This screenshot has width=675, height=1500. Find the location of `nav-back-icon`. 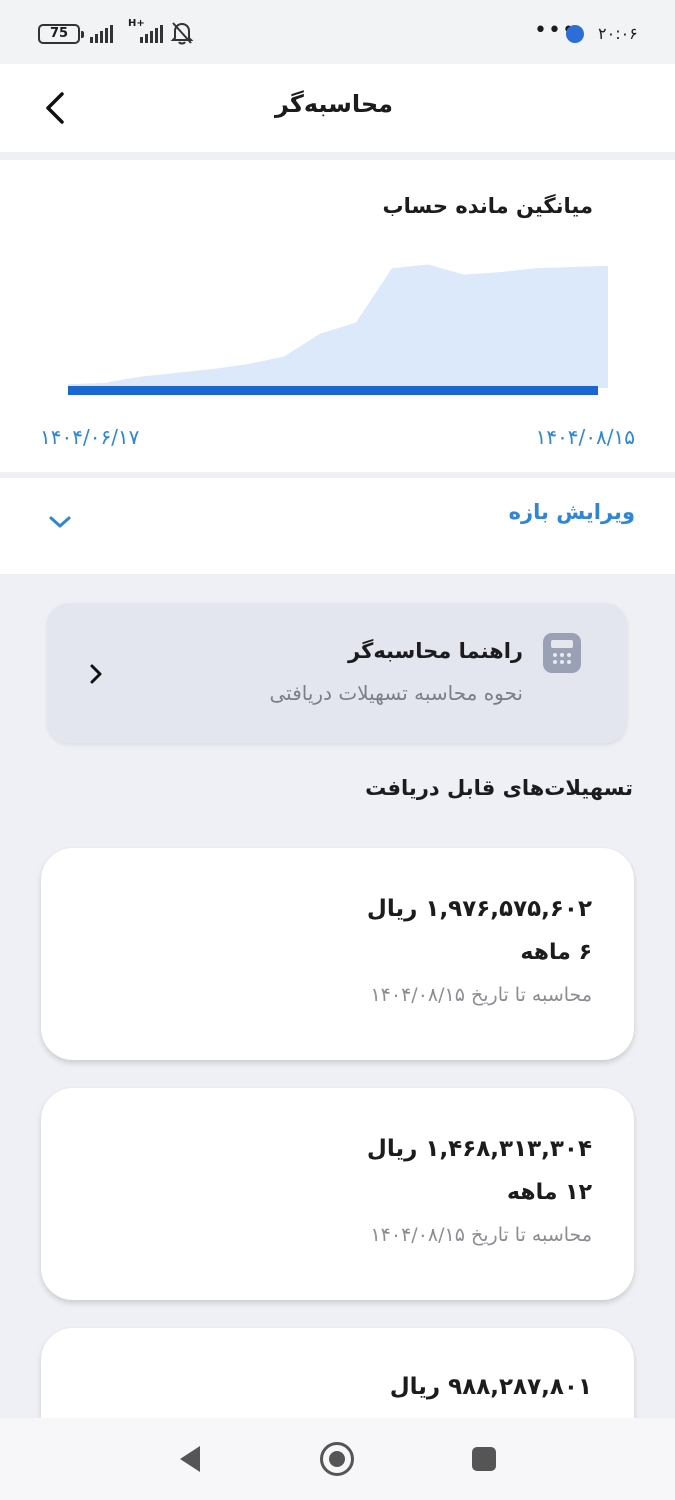

nav-back-icon is located at coordinates (190, 1459).